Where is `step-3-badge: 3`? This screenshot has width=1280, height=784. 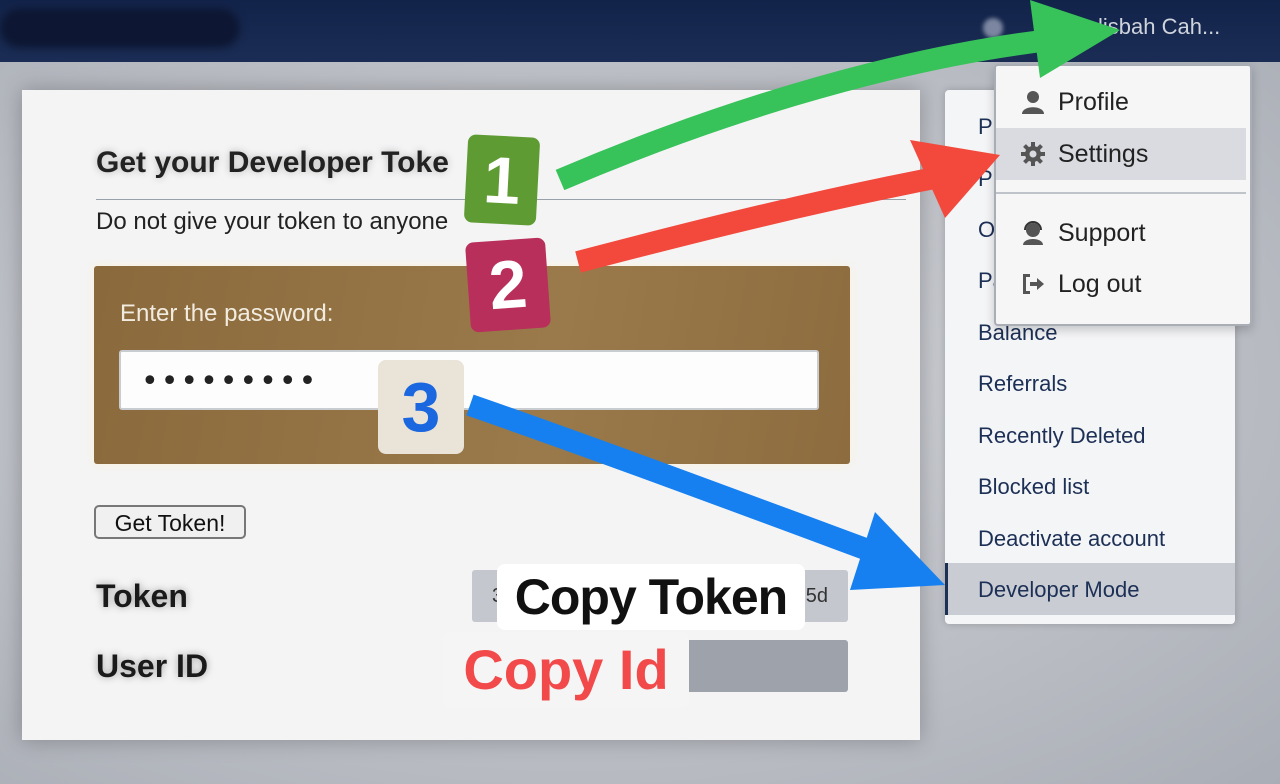 step-3-badge: 3 is located at coordinates (421, 407).